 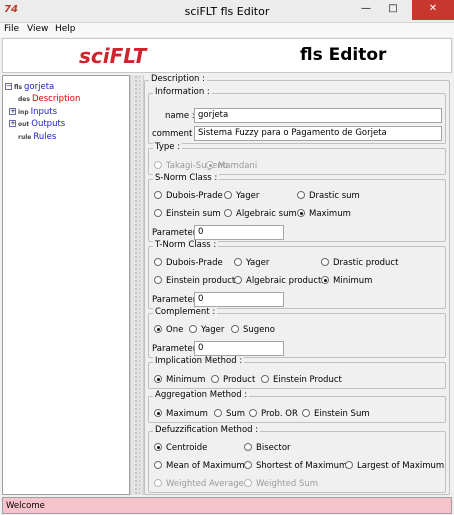 What do you see at coordinates (113, 56) in the screenshot?
I see `sciflt-logo: sciFLT` at bounding box center [113, 56].